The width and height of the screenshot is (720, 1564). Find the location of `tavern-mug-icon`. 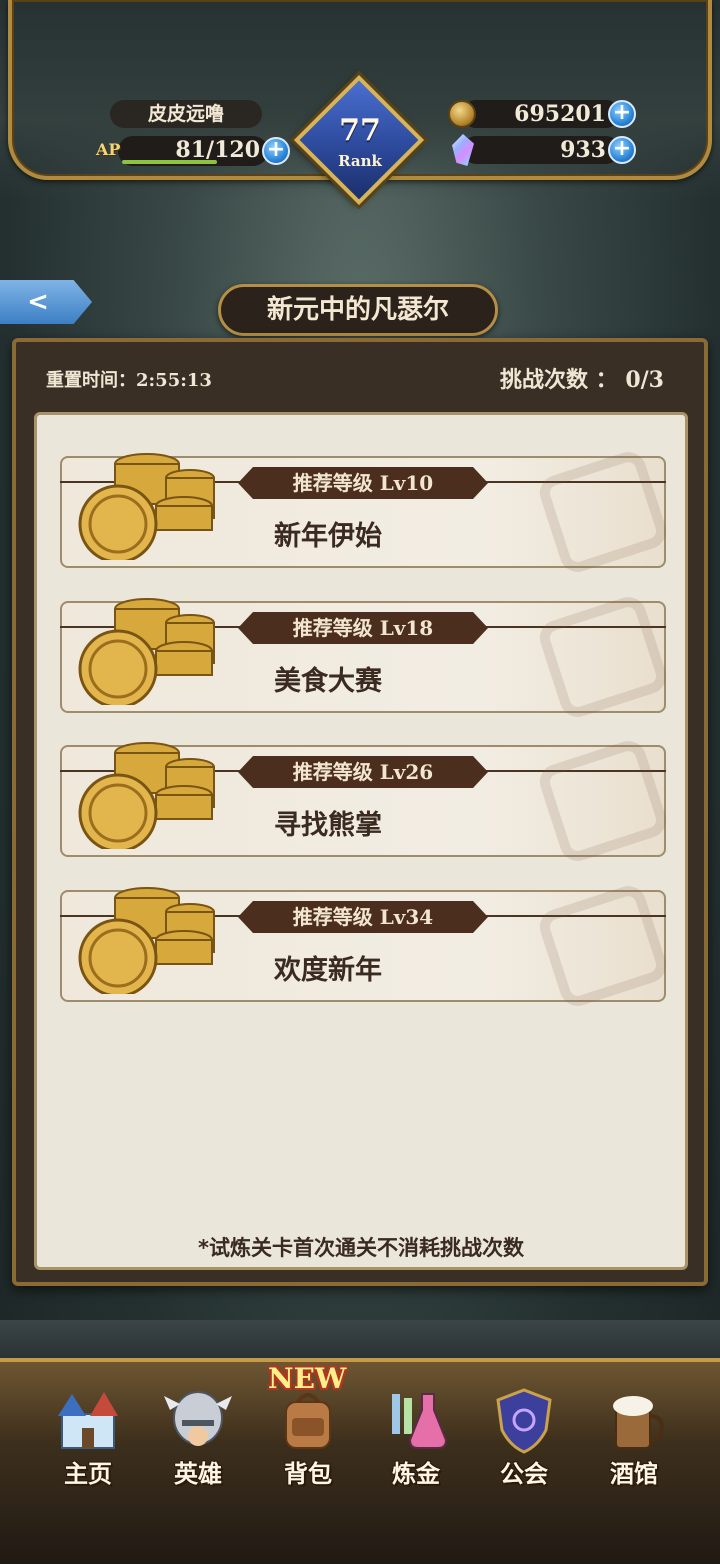

tavern-mug-icon is located at coordinates (639, 1422).